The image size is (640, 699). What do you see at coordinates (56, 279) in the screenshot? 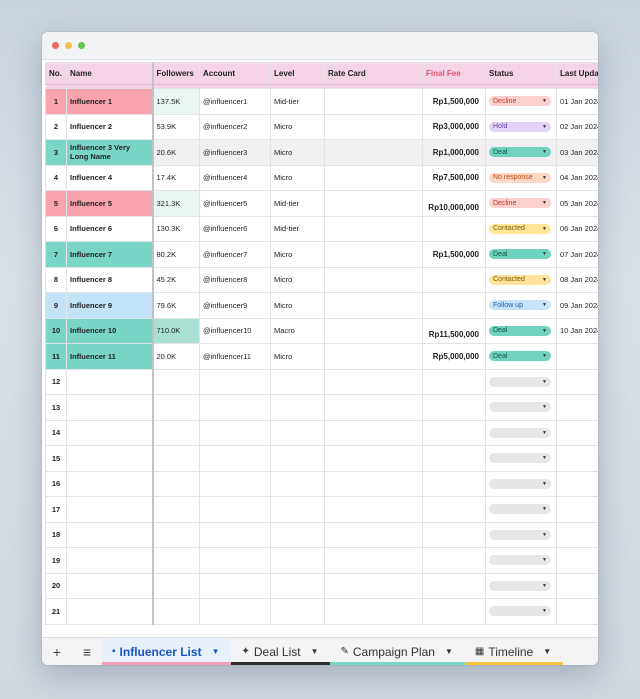
I see `row-number: 8` at bounding box center [56, 279].